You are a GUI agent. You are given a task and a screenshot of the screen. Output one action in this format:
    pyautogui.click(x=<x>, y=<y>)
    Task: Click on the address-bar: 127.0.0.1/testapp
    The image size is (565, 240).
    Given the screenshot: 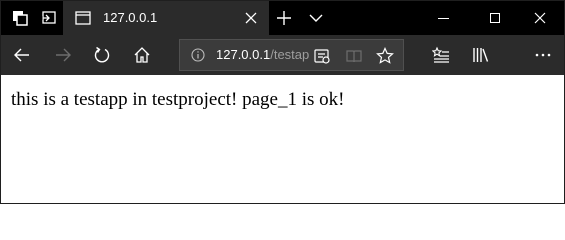 What is the action you would take?
    pyautogui.click(x=291, y=55)
    